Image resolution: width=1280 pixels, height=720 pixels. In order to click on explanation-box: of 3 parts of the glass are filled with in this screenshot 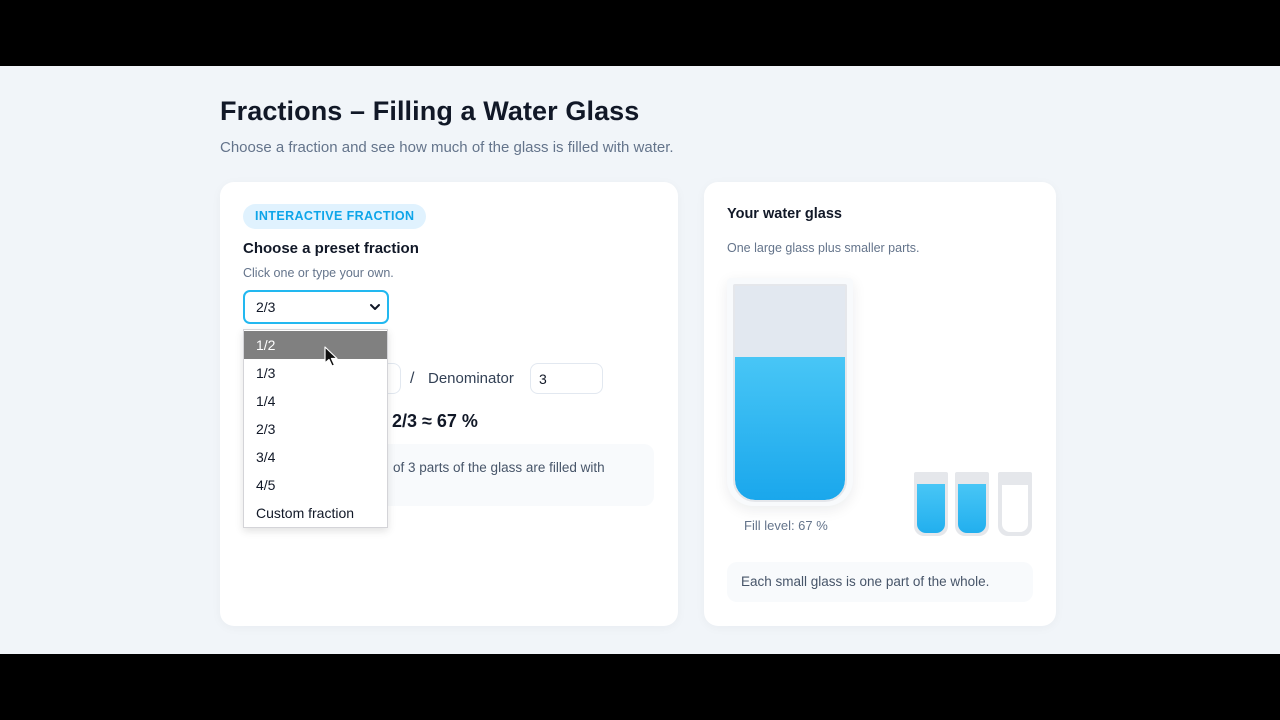, I will do `click(512, 475)`.